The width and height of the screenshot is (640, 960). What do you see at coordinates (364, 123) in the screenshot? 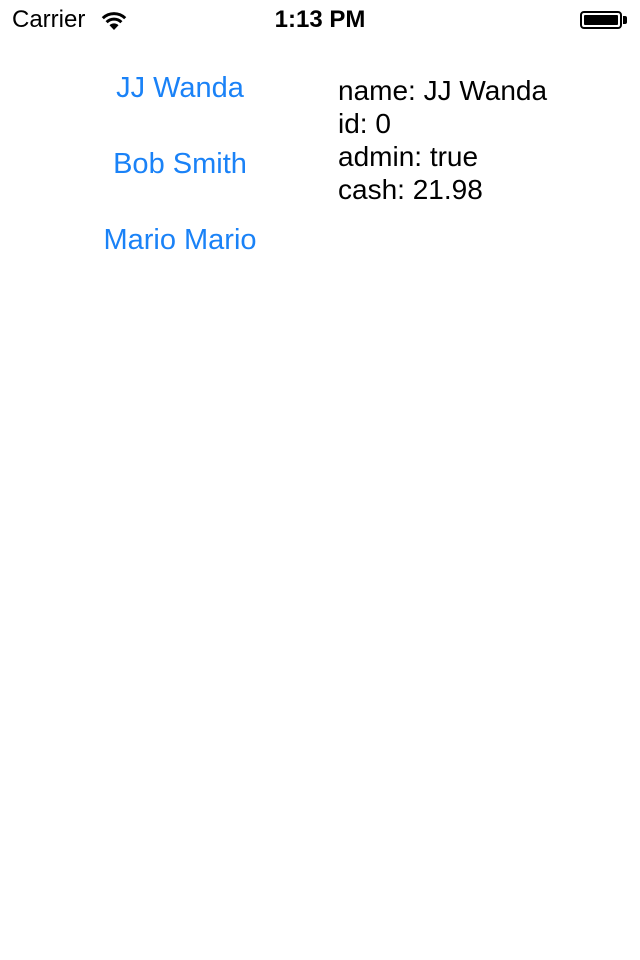
I see `detail-id: id: 0` at bounding box center [364, 123].